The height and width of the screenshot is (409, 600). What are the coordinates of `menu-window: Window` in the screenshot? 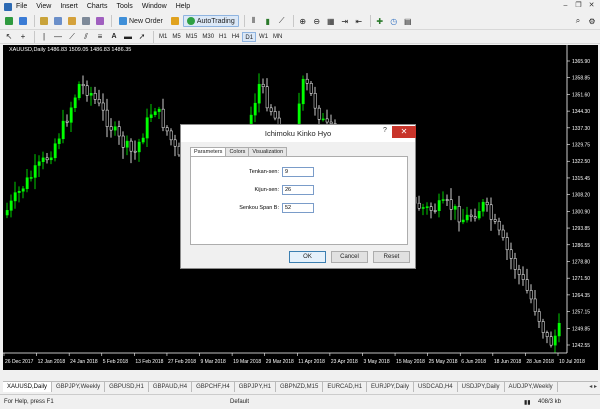 It's located at (154, 6).